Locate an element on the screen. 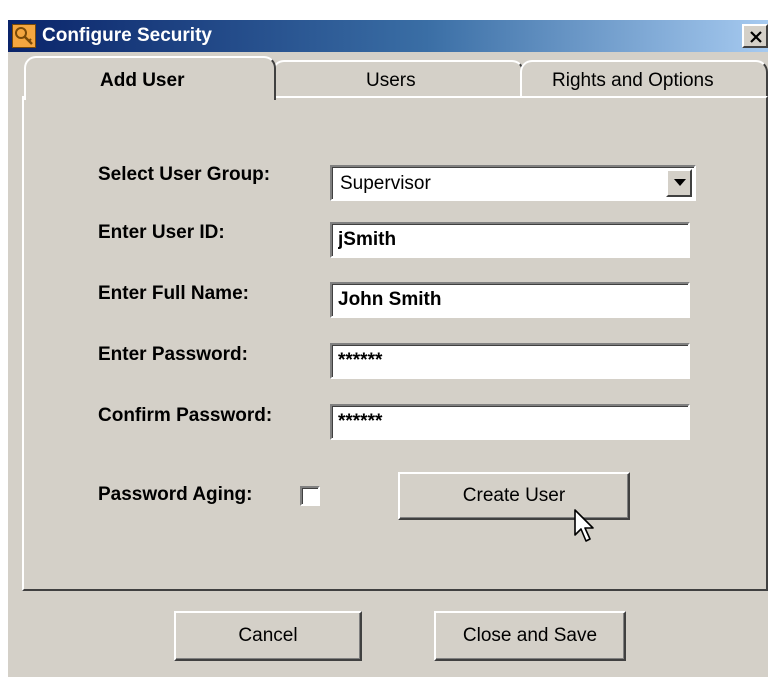  dropdown-button is located at coordinates (679, 183).